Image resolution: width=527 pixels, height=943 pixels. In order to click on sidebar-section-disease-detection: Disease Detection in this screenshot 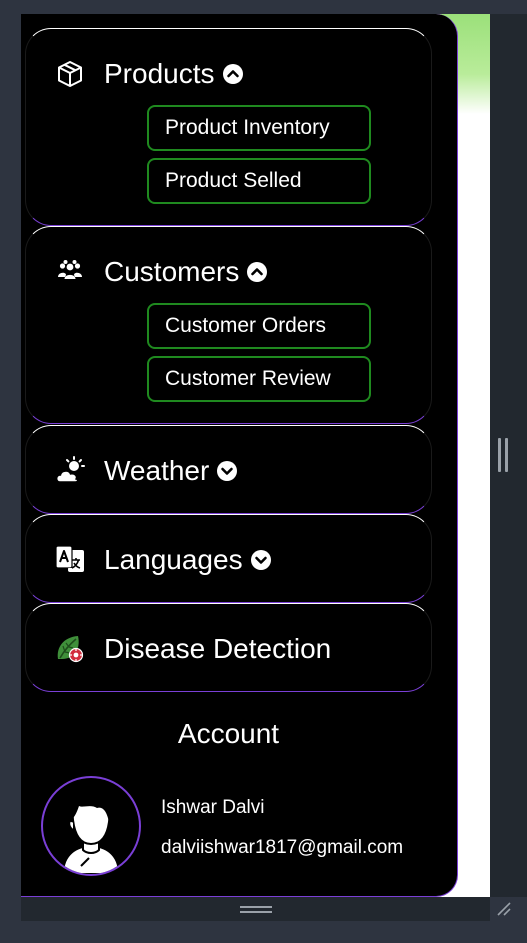, I will do `click(228, 647)`.